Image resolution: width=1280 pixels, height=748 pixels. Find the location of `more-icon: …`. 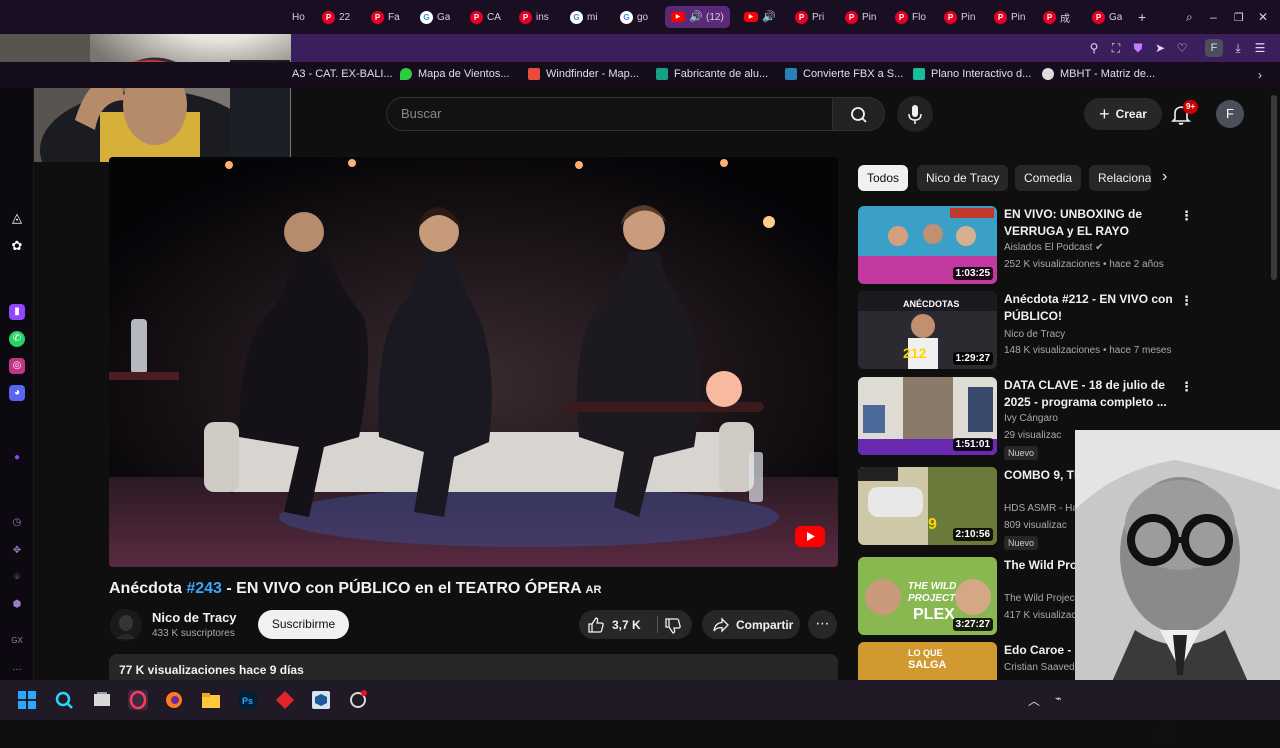

more-icon: … is located at coordinates (17, 668).